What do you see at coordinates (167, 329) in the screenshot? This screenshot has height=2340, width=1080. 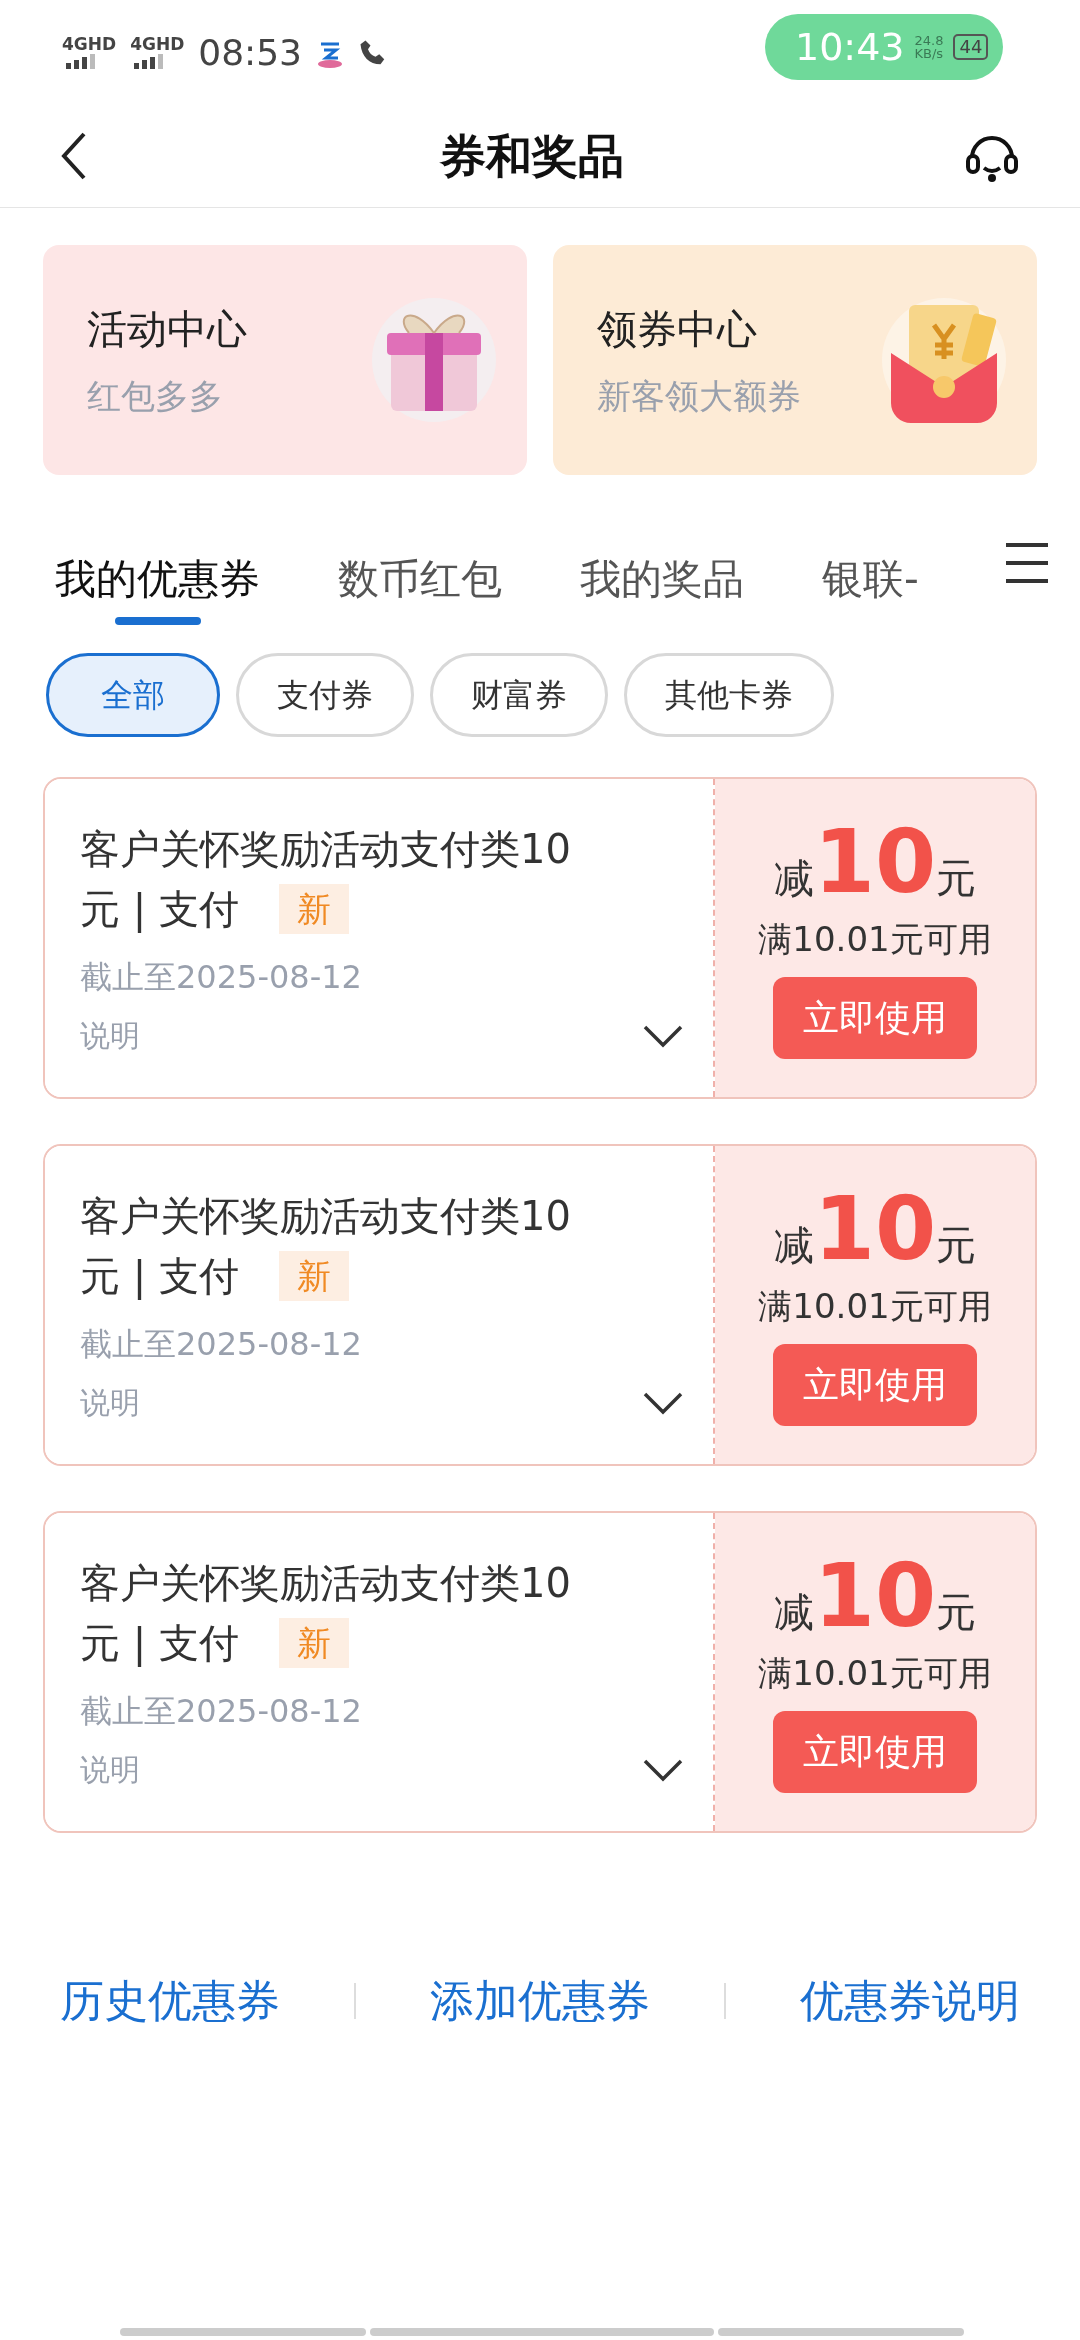 I see `card-title: 活动中心` at bounding box center [167, 329].